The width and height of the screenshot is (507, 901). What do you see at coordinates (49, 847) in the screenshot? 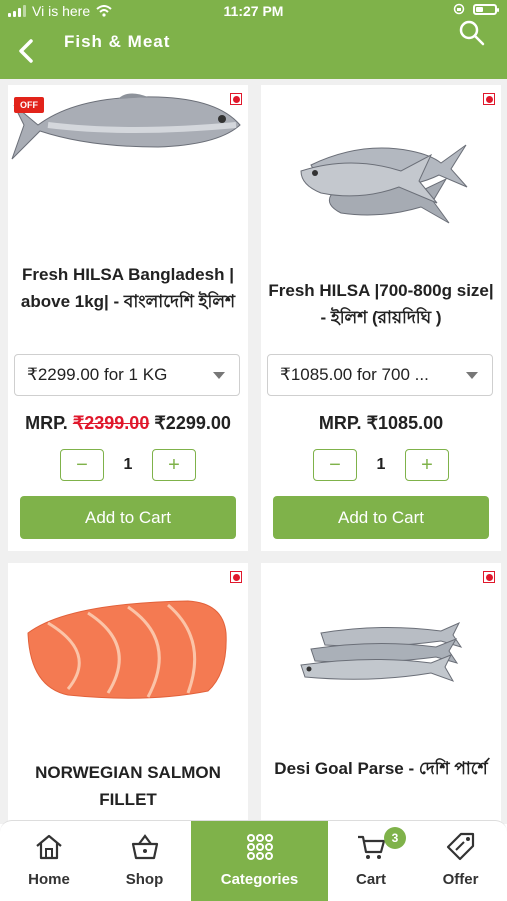
I see `home-icon` at bounding box center [49, 847].